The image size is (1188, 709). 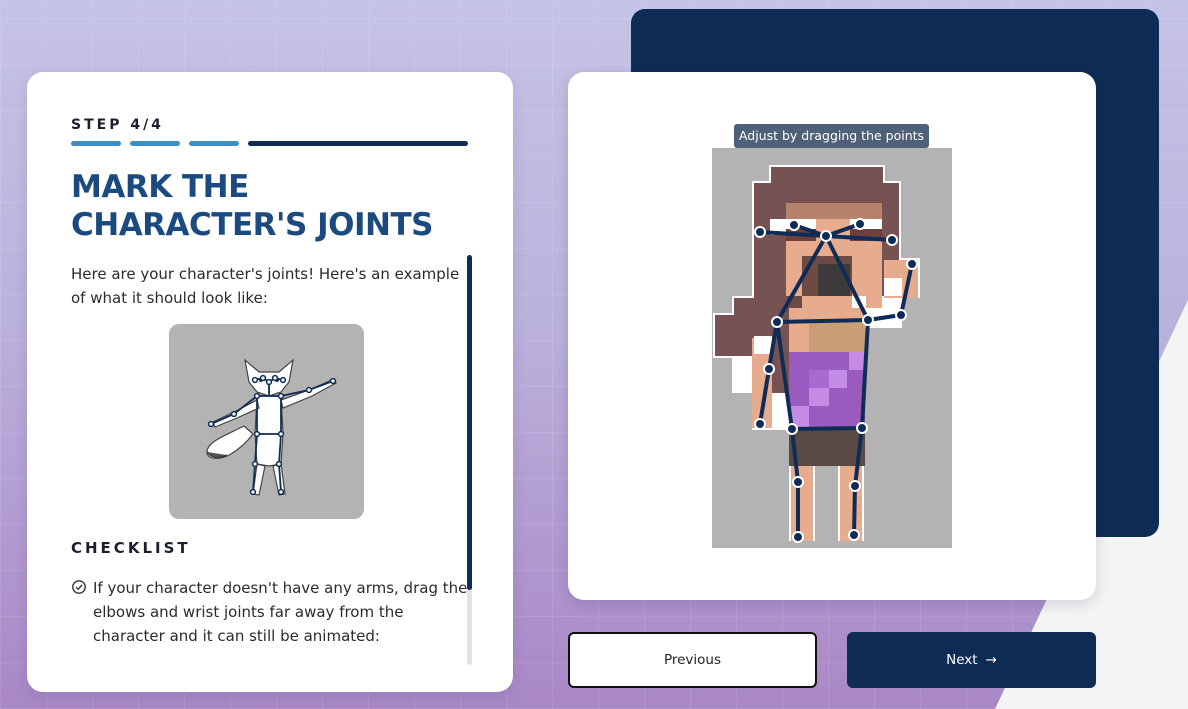 I want to click on drag-hint-tooltip: Adjust by dragging the points, so click(x=831, y=136).